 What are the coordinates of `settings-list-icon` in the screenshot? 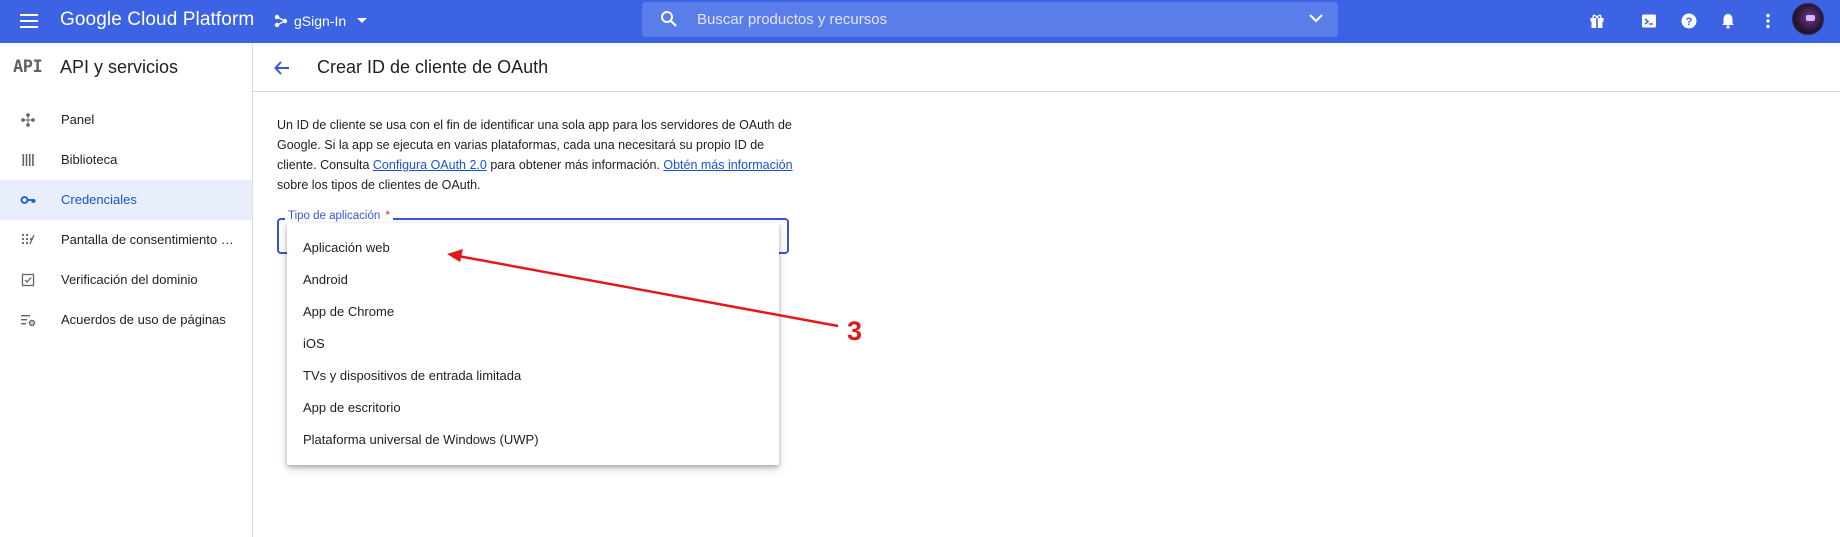 It's located at (28, 320).